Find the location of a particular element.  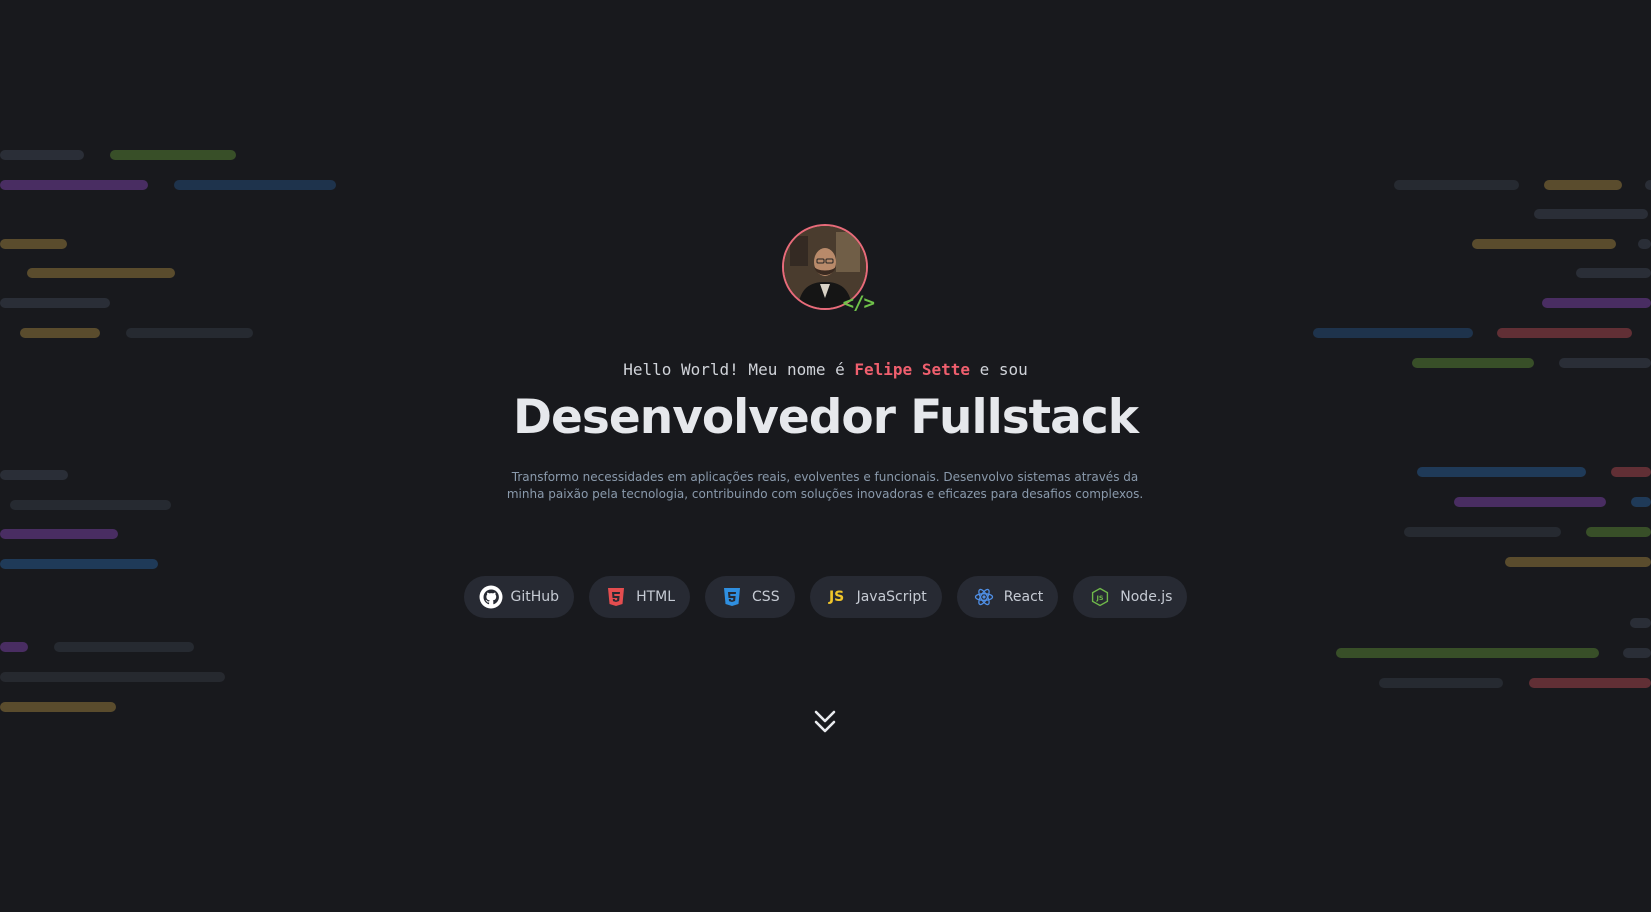

page-title: Desenvolvedor Fullstack is located at coordinates (826, 417).